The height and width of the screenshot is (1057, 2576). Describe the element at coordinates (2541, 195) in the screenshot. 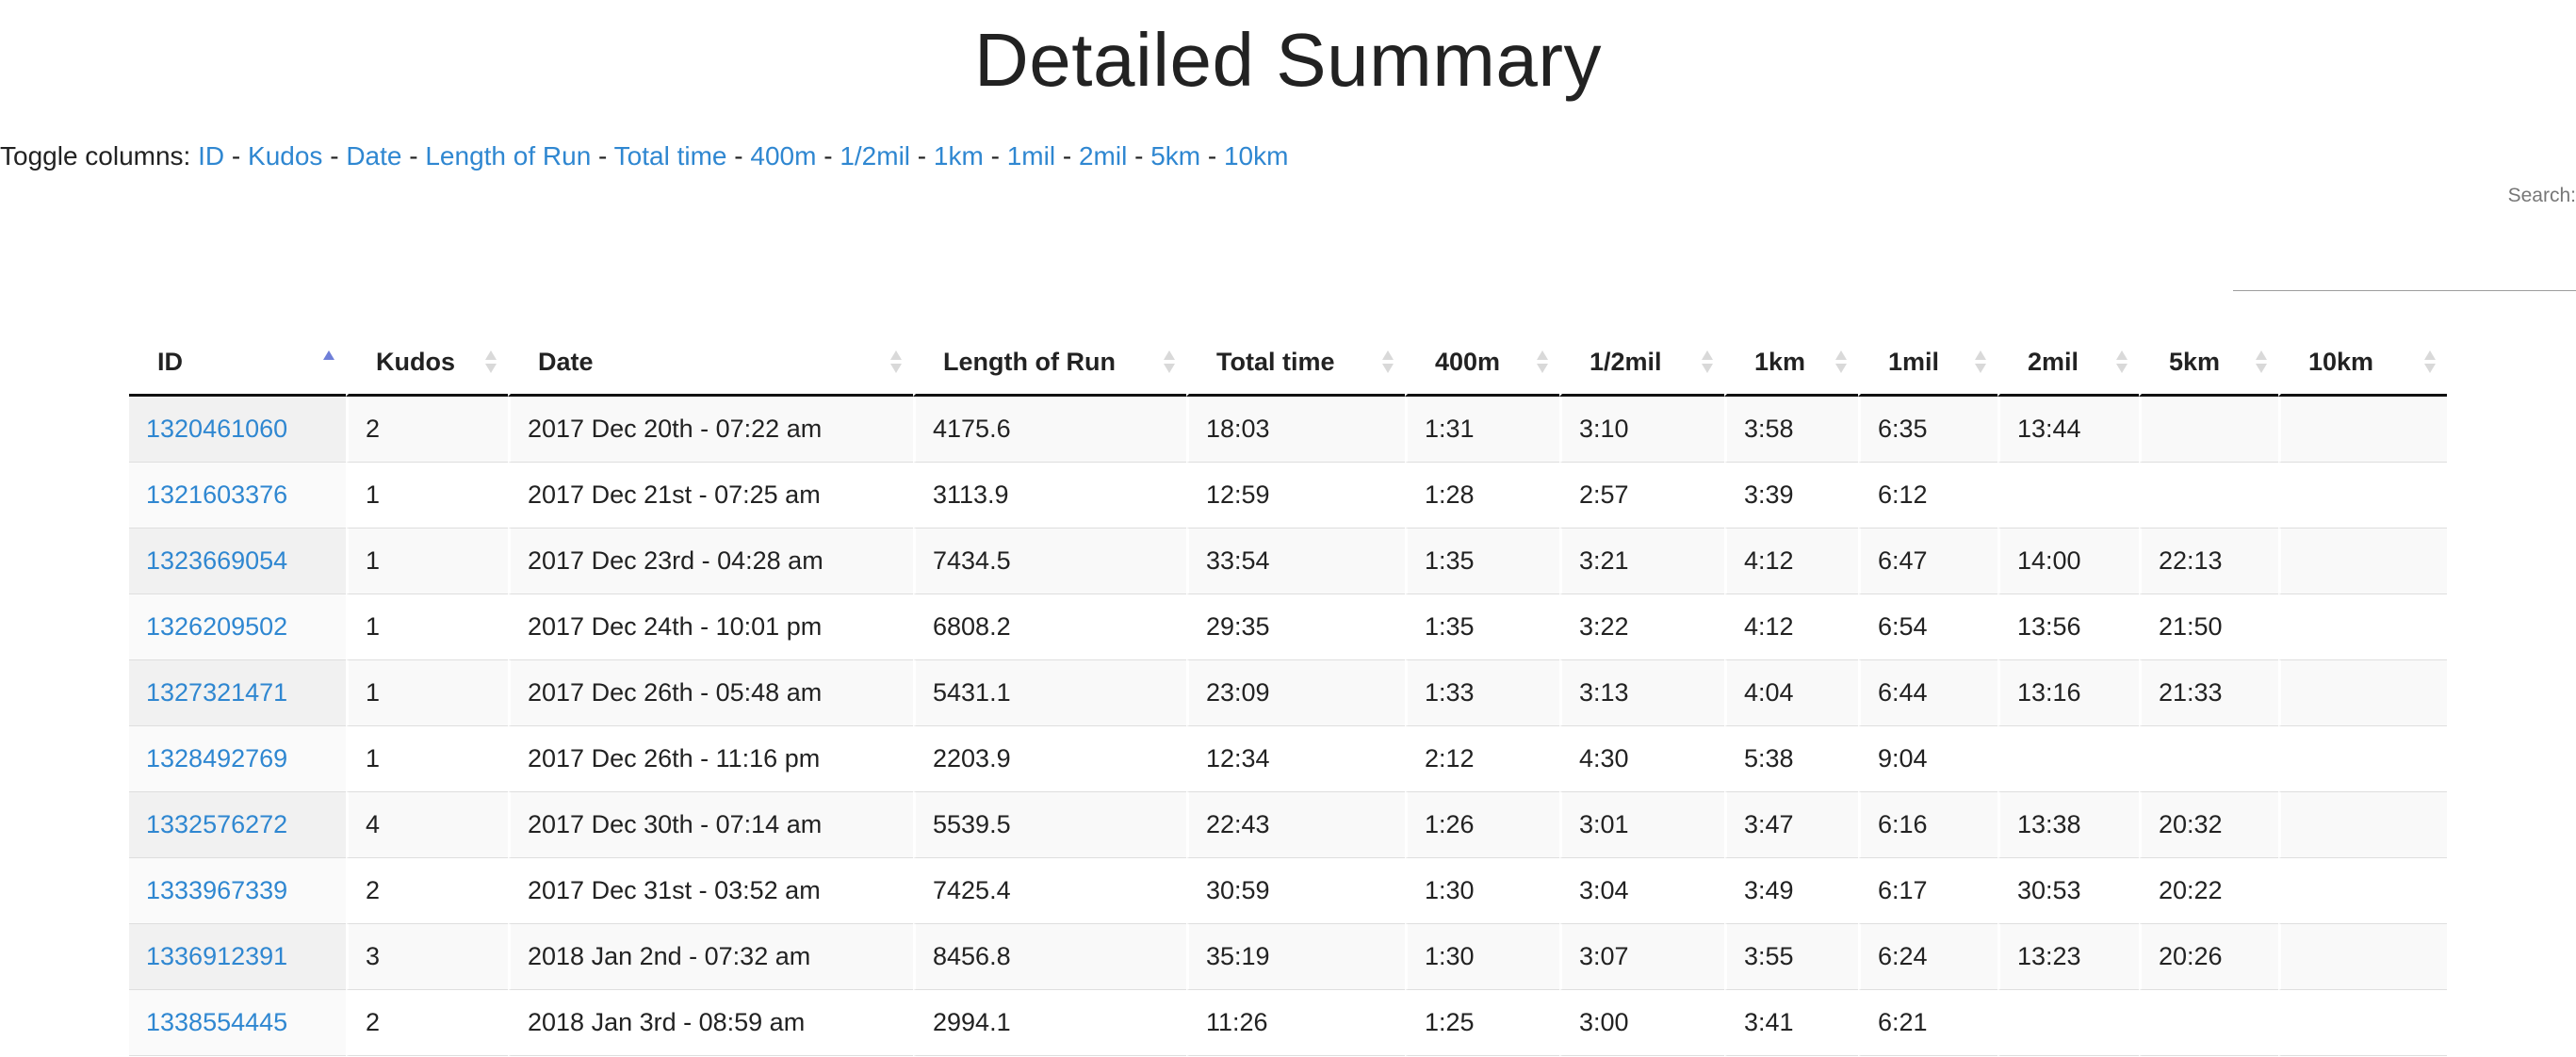

I see `search-label: Search:` at that location.